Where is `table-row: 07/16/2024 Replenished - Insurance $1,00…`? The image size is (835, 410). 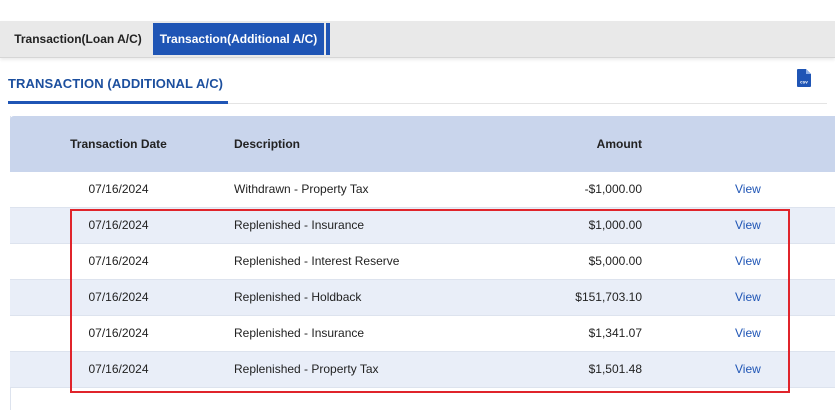 table-row: 07/16/2024 Replenished - Insurance $1,00… is located at coordinates (422, 226).